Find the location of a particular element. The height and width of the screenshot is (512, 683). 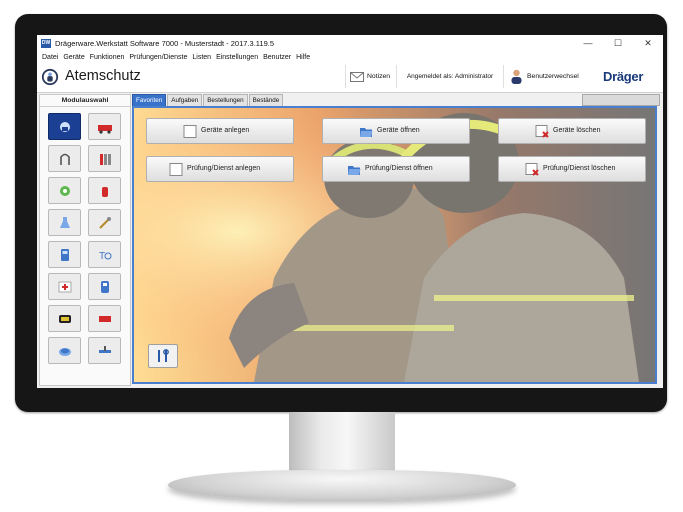

module-tile-valve is located at coordinates (104, 350).